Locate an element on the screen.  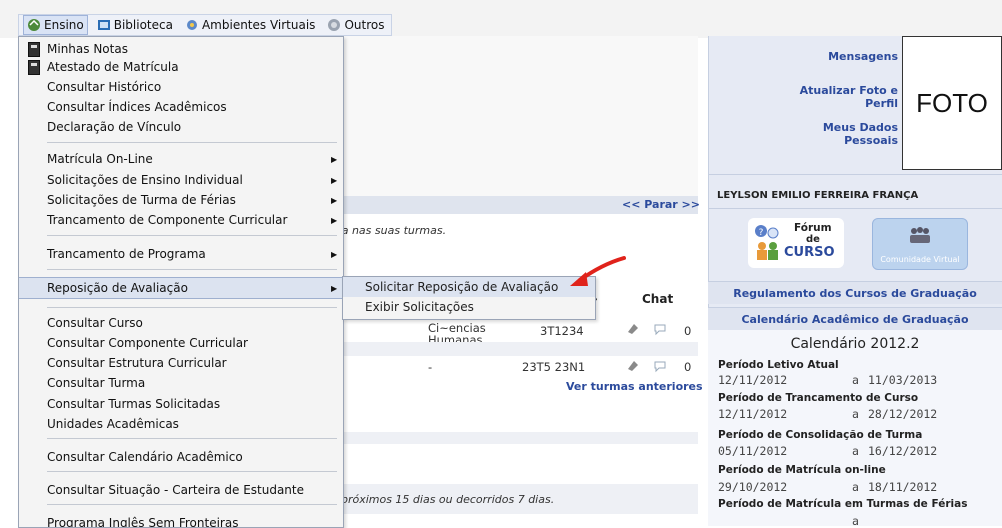
menu-item-label: Minhas Notas is located at coordinates (87, 49).